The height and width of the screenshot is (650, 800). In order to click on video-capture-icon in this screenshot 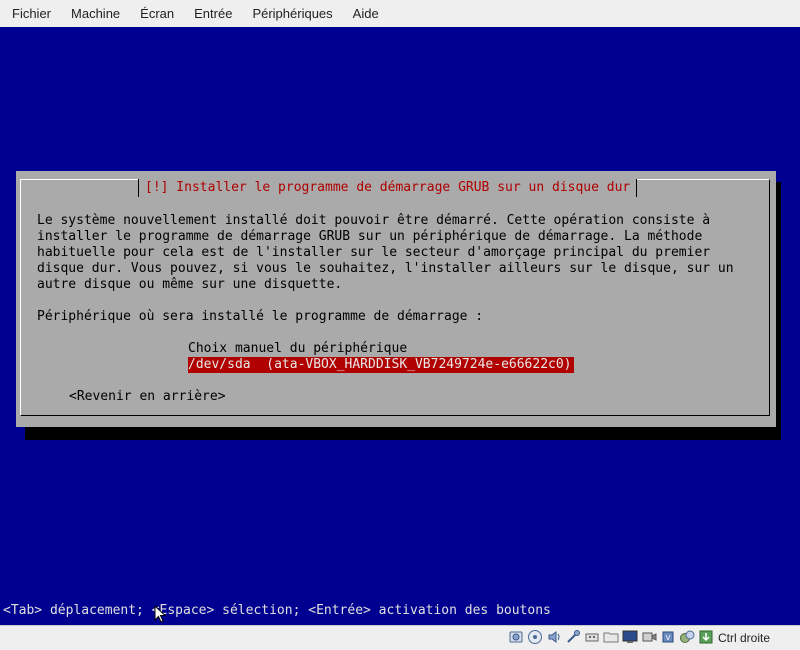, I will do `click(649, 637)`.